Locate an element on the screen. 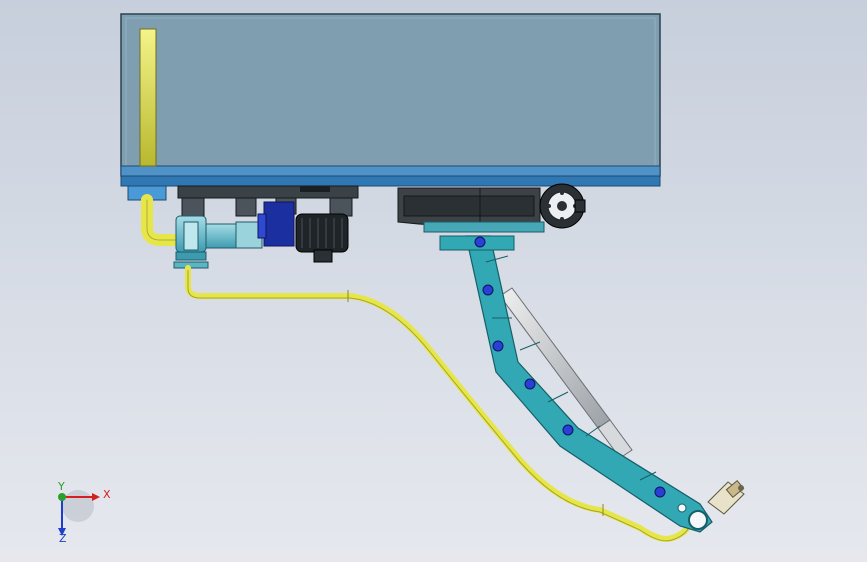 The width and height of the screenshot is (867, 562). motor is located at coordinates (322, 238).